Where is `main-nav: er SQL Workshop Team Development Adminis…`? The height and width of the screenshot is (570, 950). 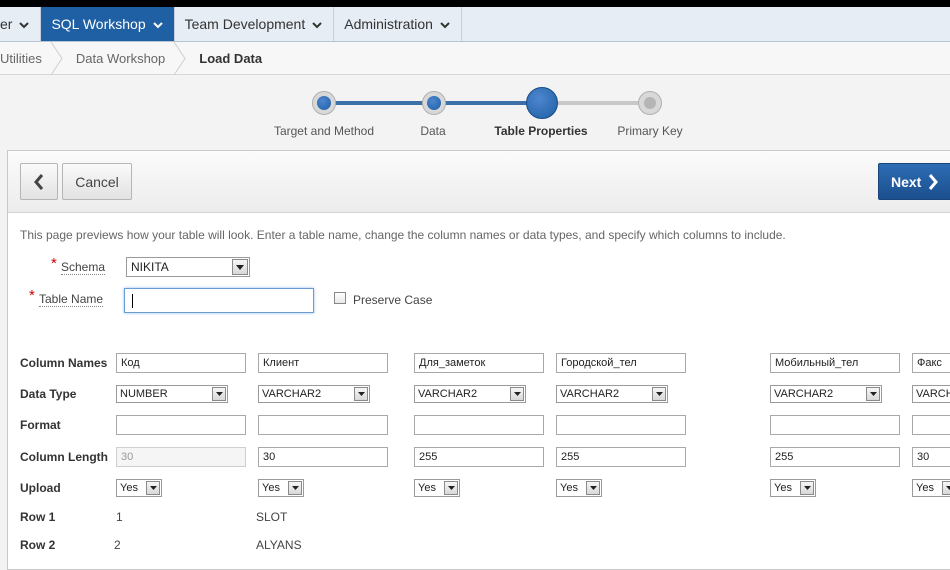
main-nav: er SQL Workshop Team Development Adminis… is located at coordinates (475, 24).